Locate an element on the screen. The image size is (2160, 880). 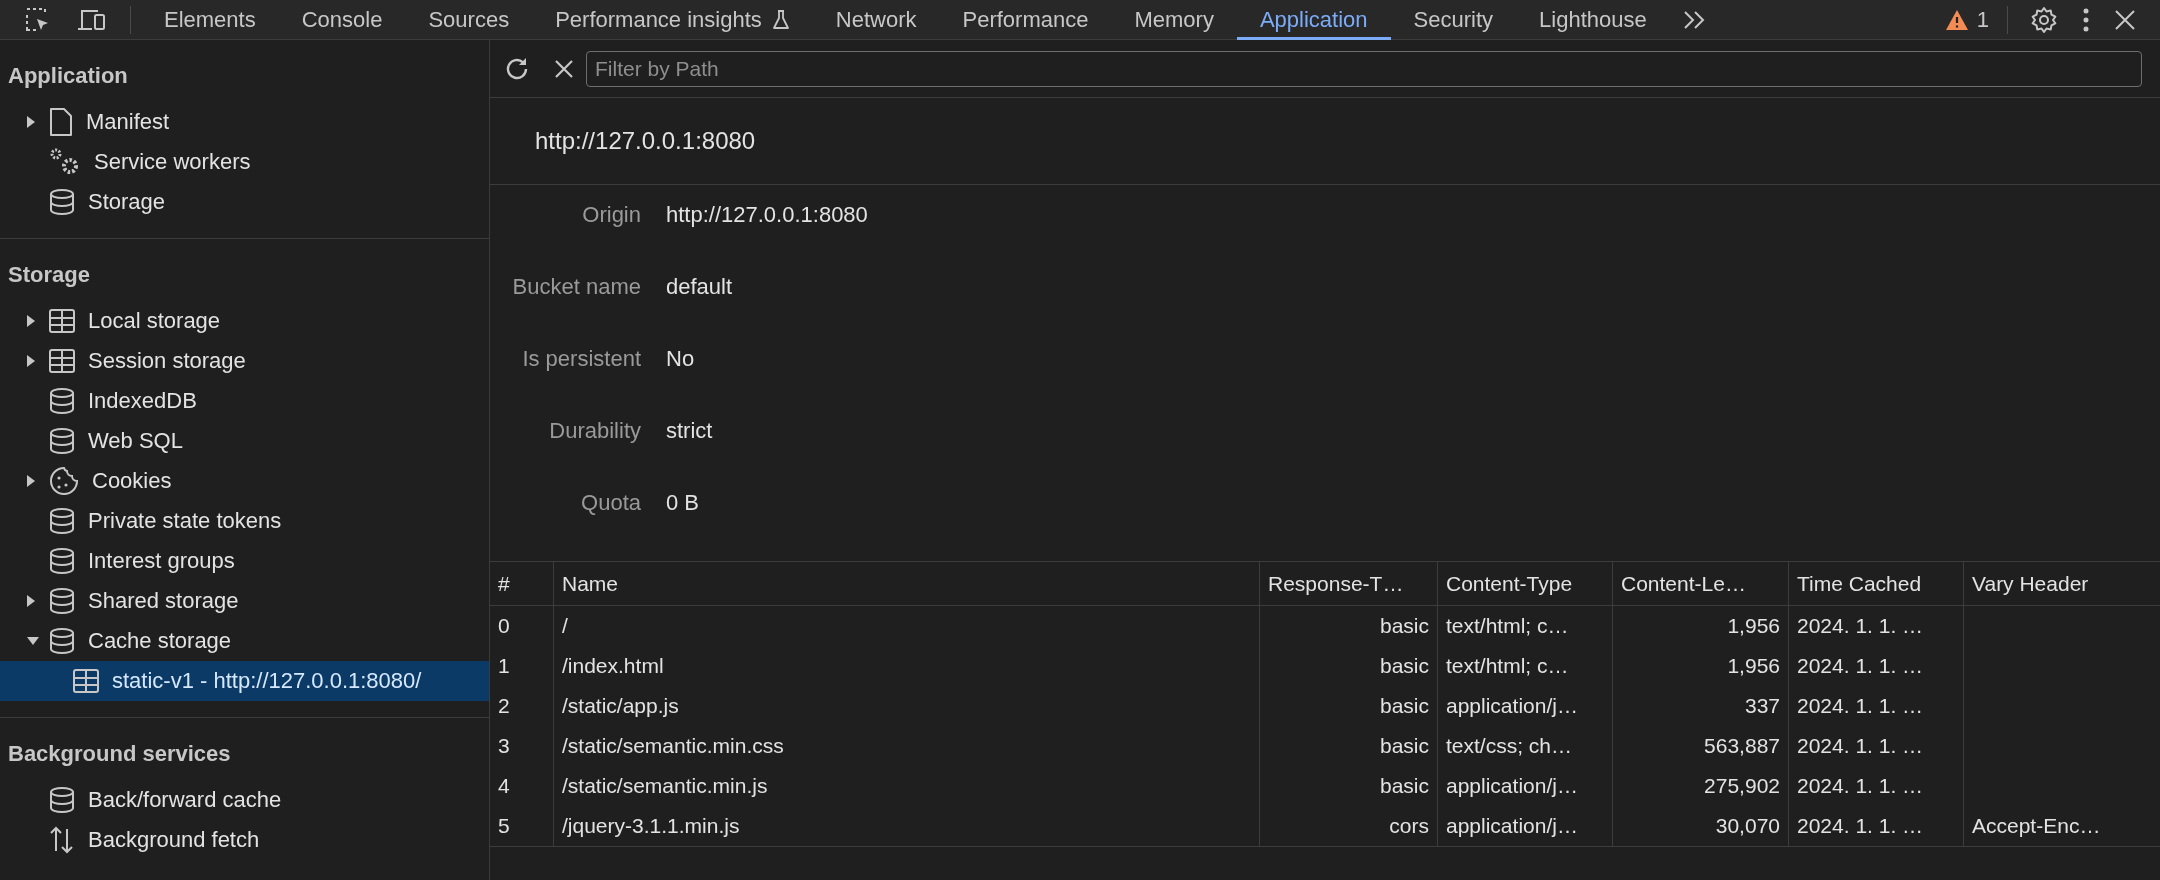
sidebar-item: Storage is located at coordinates (244, 202).